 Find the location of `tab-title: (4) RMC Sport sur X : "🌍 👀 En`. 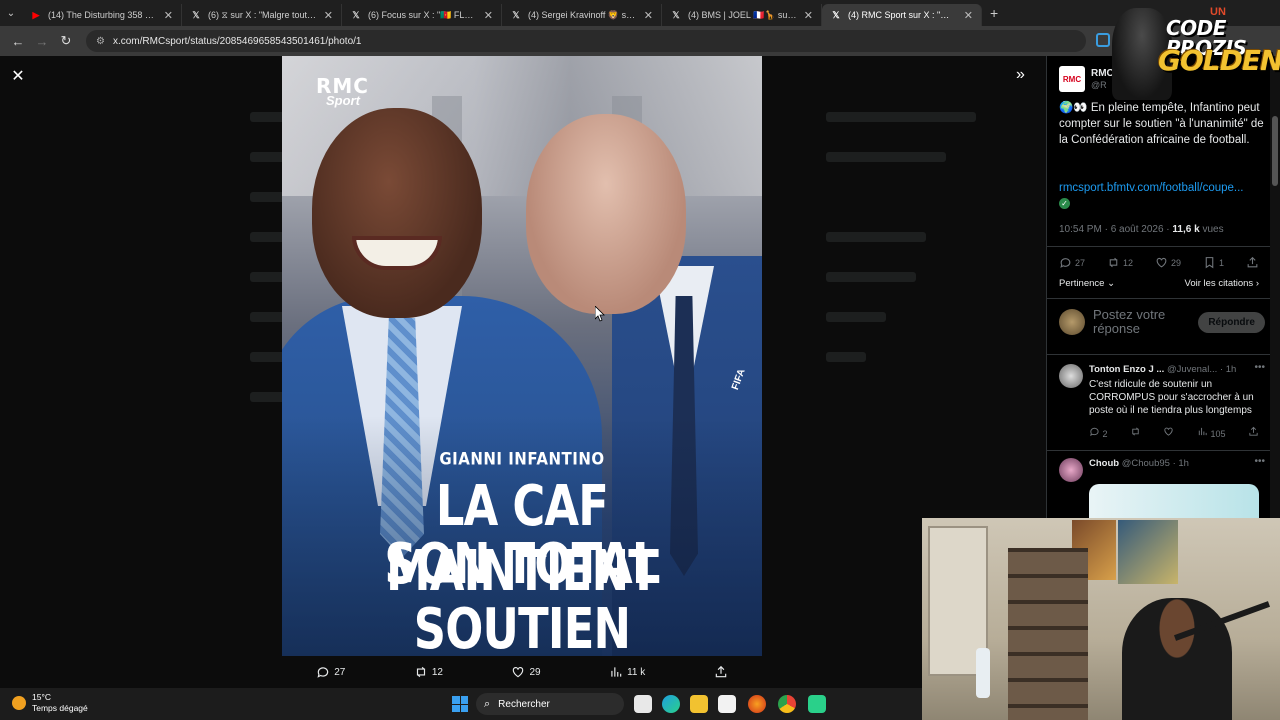

tab-title: (4) RMC Sport sur X : "🌍 👀 En is located at coordinates (903, 14).